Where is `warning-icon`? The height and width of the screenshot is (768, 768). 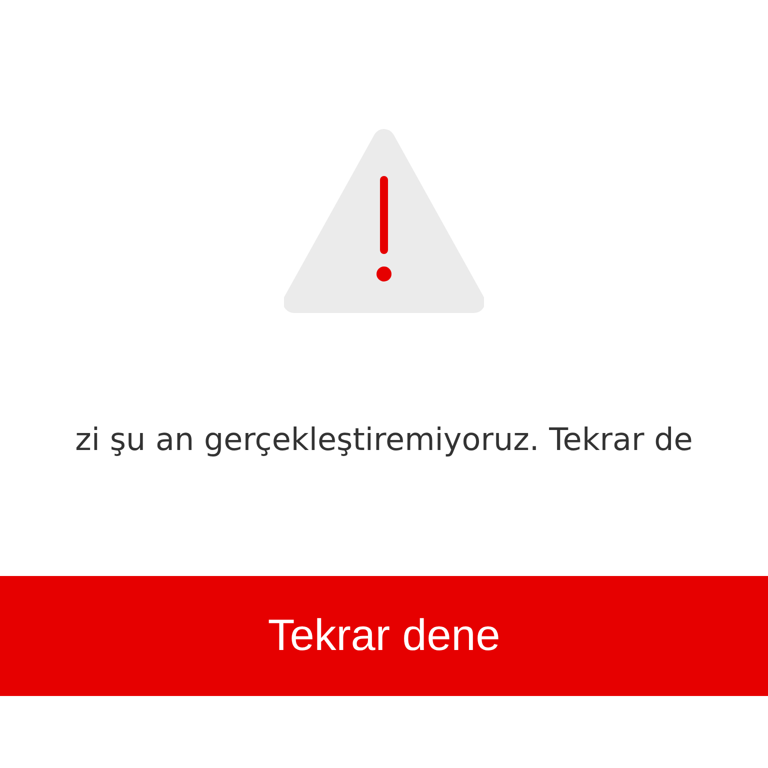 warning-icon is located at coordinates (384, 221).